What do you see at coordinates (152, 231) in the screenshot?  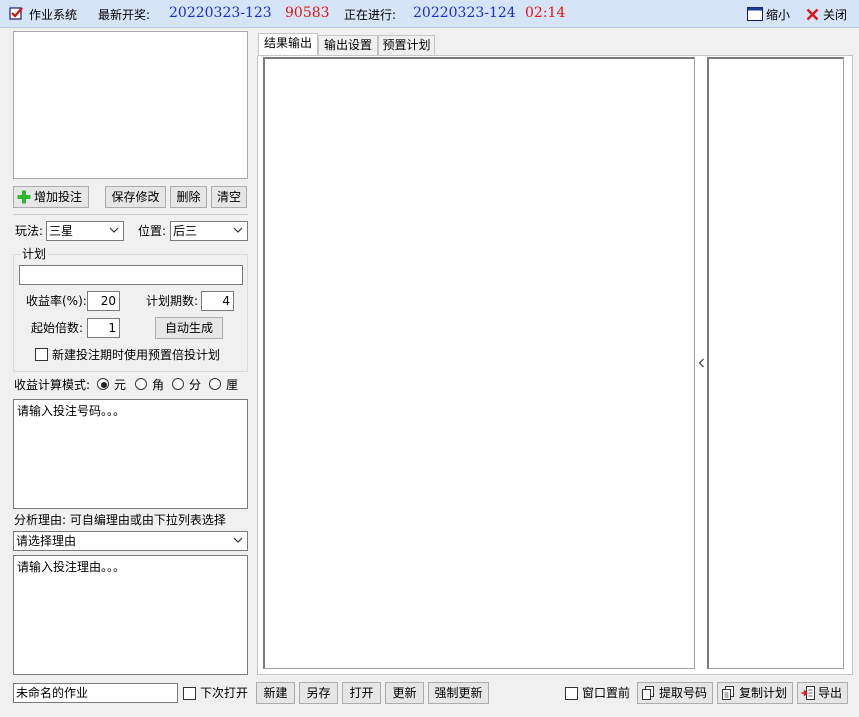 I see `position-label: 位置:` at bounding box center [152, 231].